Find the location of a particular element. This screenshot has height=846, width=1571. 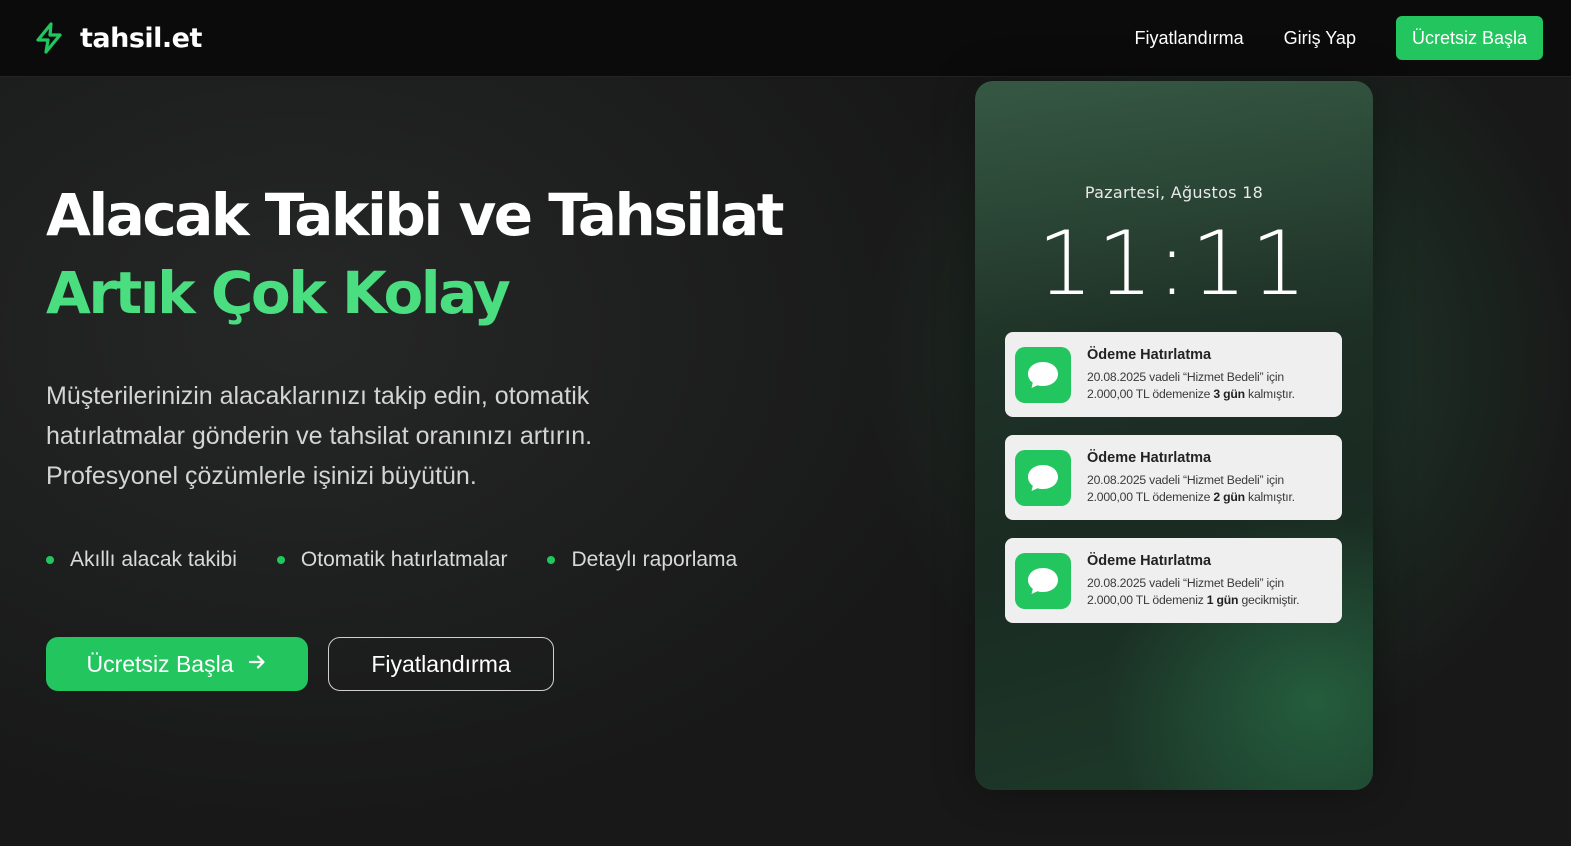

pricing-button: Fiyatlandırma is located at coordinates (441, 664).